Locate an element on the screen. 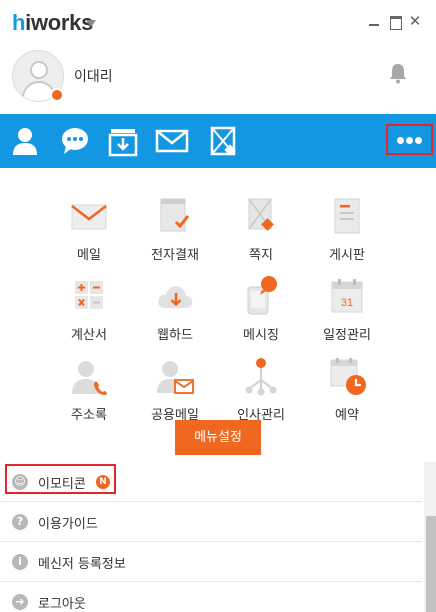 The width and height of the screenshot is (436, 612). more-button is located at coordinates (409, 139).